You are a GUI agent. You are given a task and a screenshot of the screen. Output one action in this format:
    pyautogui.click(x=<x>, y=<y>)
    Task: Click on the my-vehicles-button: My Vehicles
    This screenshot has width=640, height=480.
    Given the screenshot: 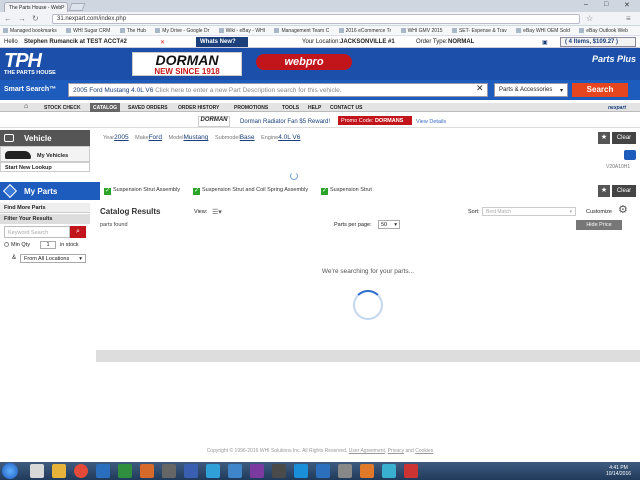 What is the action you would take?
    pyautogui.click(x=45, y=154)
    